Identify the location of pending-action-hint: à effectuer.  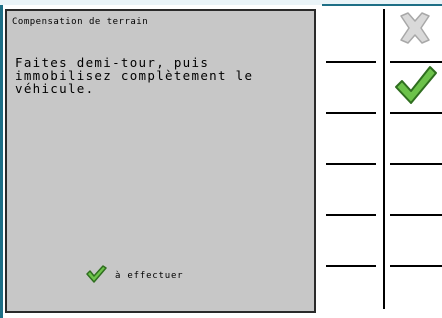
(134, 276).